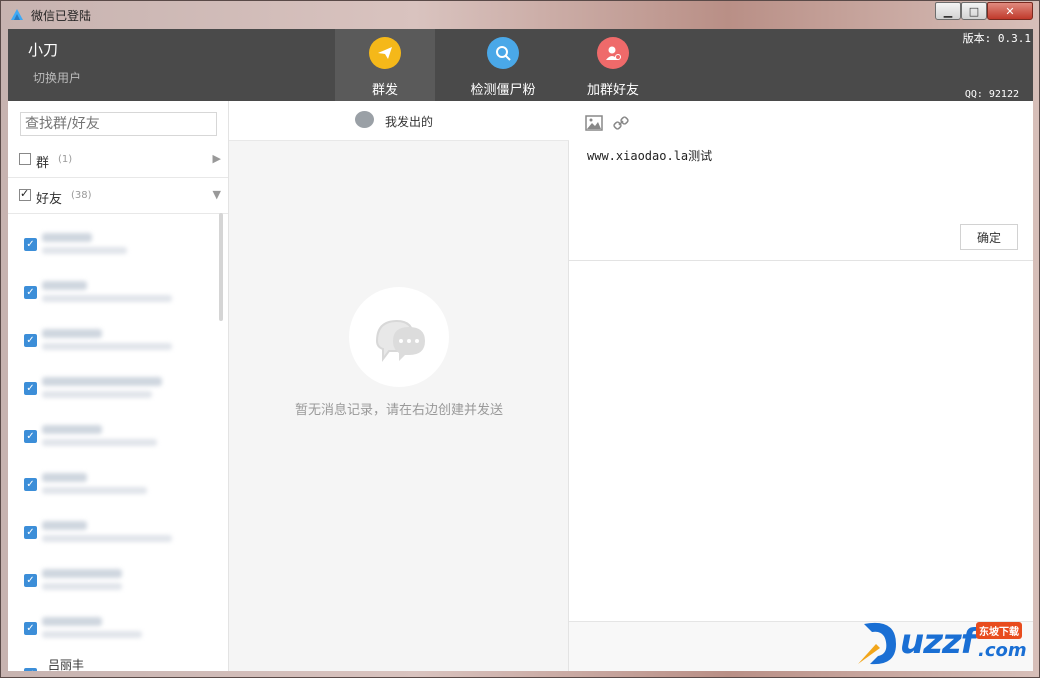 The image size is (1040, 678). What do you see at coordinates (1010, 11) in the screenshot?
I see `close-button: ✕` at bounding box center [1010, 11].